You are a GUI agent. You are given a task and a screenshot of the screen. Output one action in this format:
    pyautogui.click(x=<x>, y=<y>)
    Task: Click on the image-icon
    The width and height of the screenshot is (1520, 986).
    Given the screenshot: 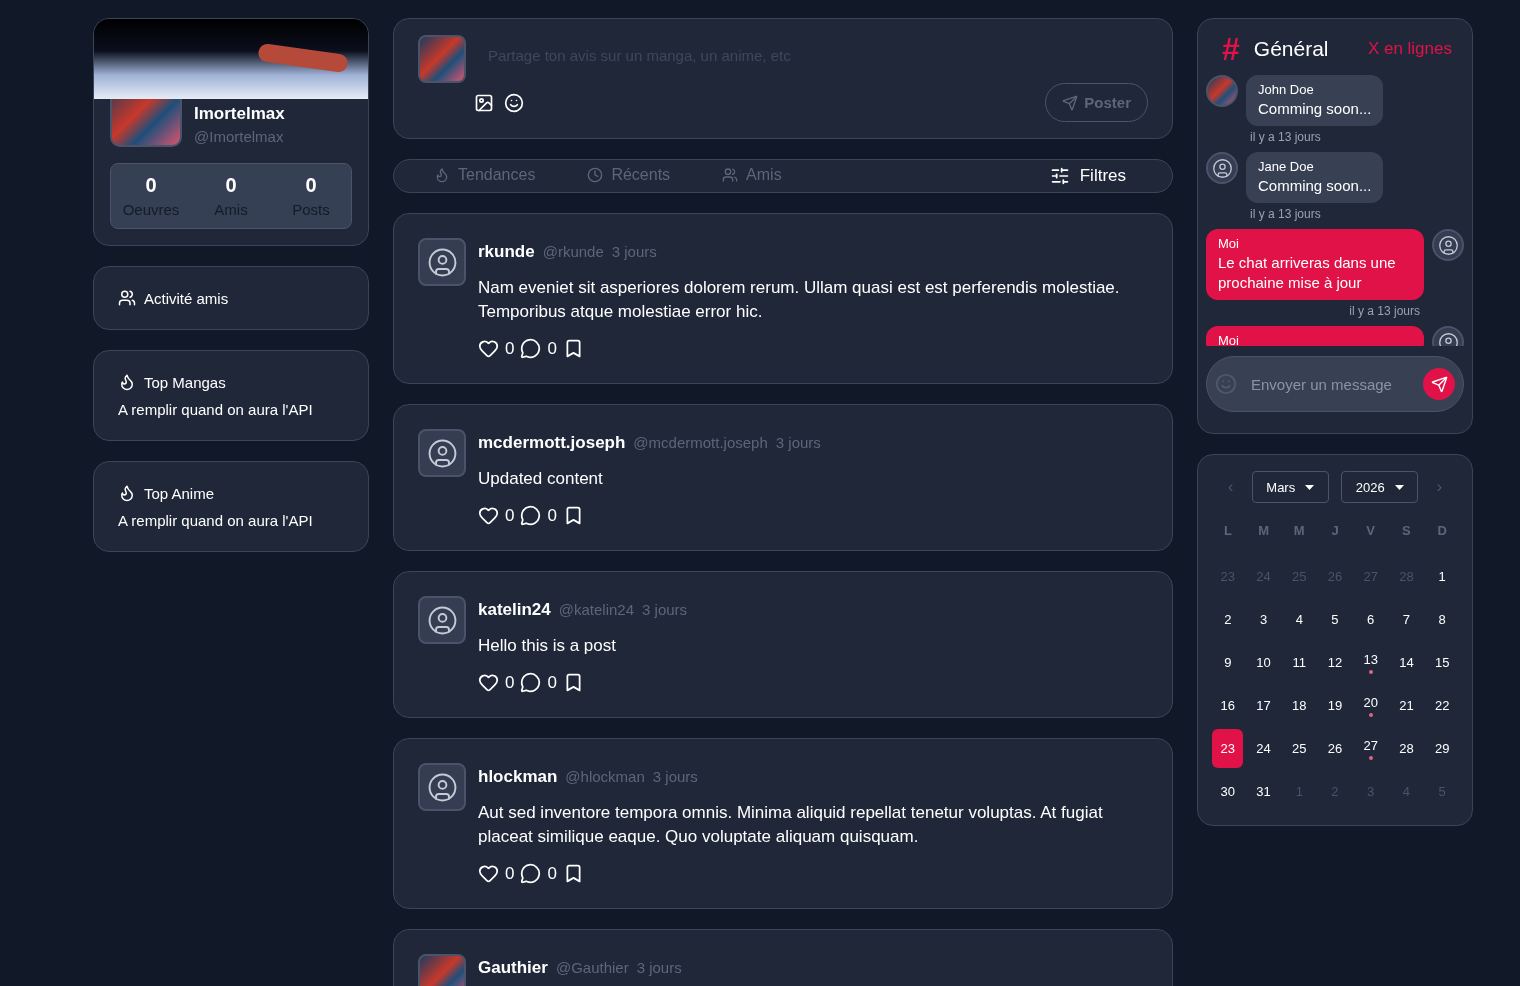 What is the action you would take?
    pyautogui.click(x=484, y=102)
    